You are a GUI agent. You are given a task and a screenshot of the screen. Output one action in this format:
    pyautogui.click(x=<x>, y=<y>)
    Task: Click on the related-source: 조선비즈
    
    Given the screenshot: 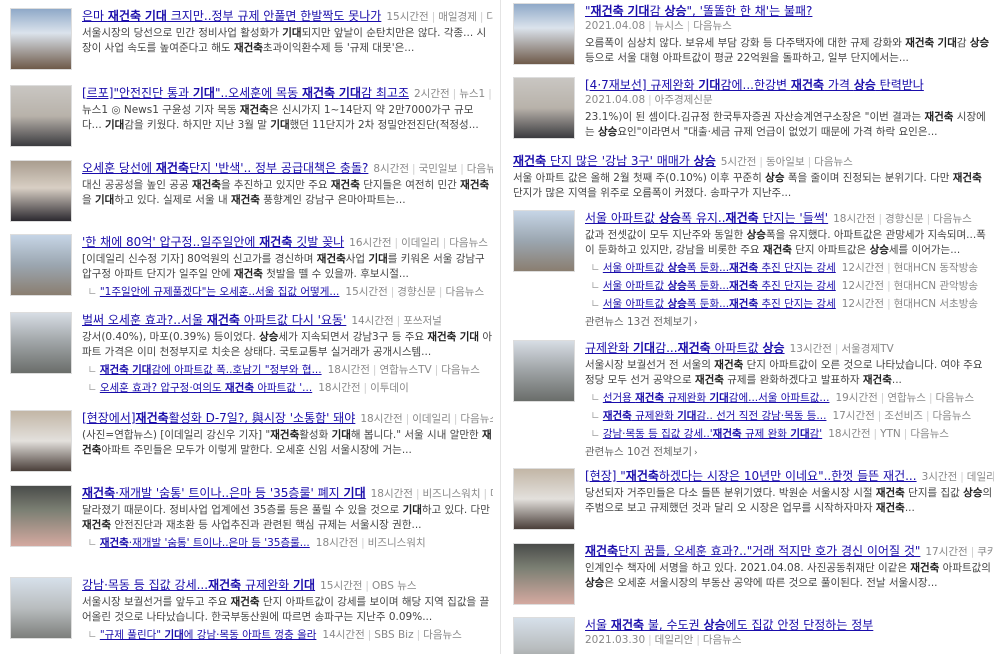 What is the action you would take?
    pyautogui.click(x=903, y=416)
    